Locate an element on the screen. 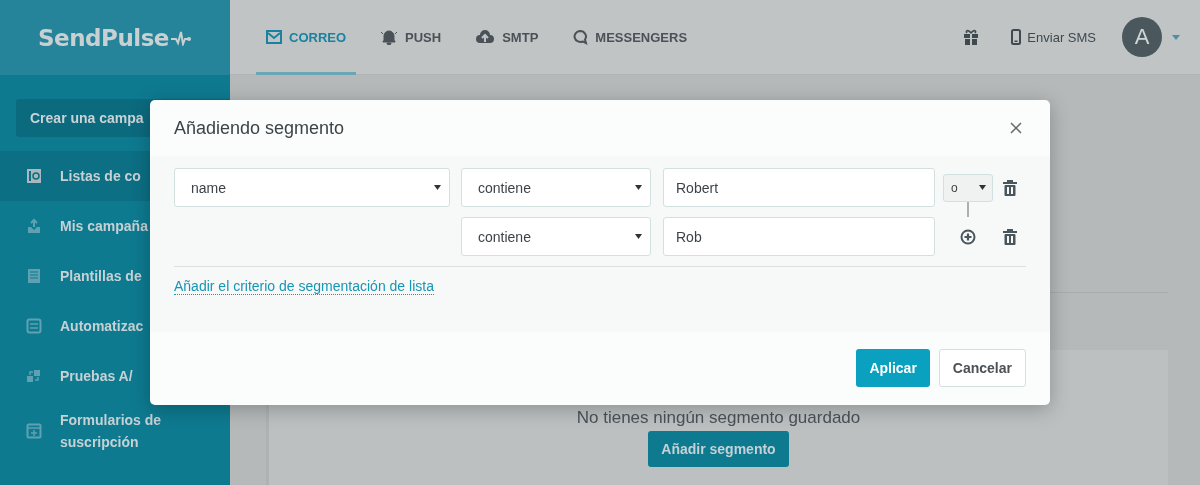 This screenshot has height=485, width=1200. bell-icon is located at coordinates (389, 37).